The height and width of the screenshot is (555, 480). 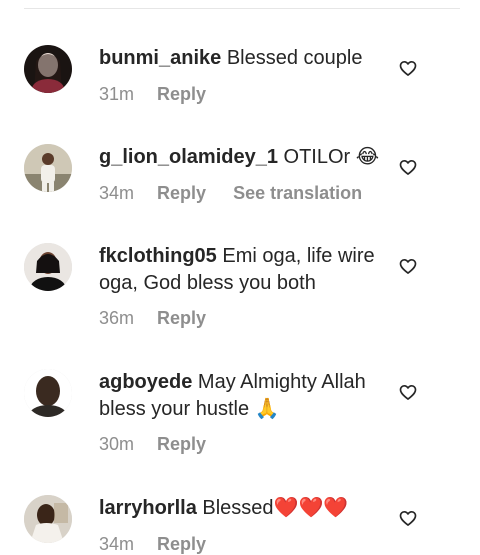 What do you see at coordinates (275, 508) in the screenshot?
I see `comment-text: Blessed❤️❤️❤️` at bounding box center [275, 508].